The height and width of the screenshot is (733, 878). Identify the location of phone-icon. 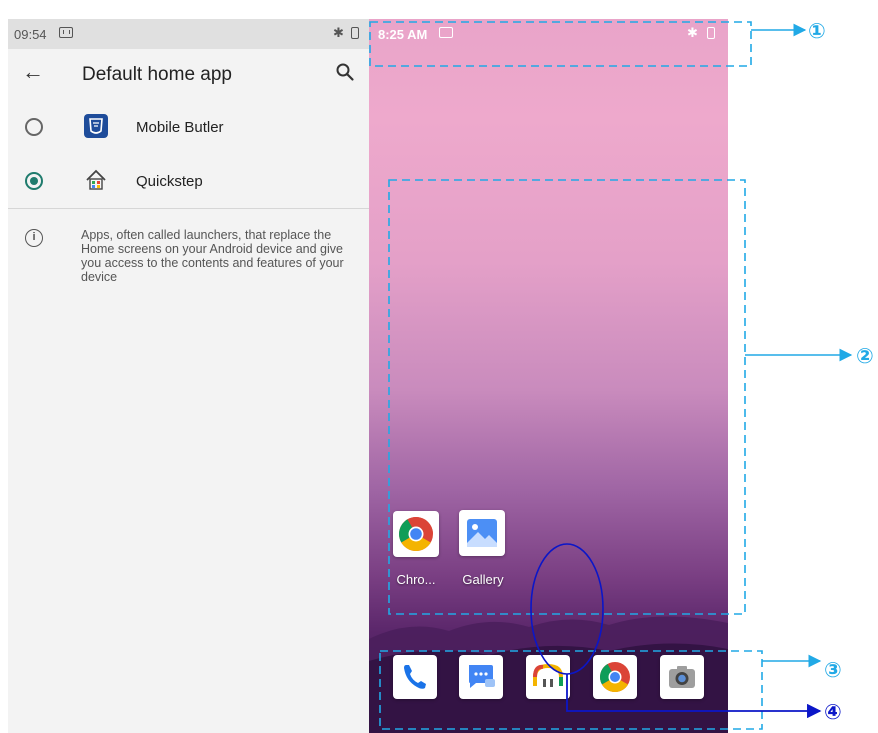
(415, 677).